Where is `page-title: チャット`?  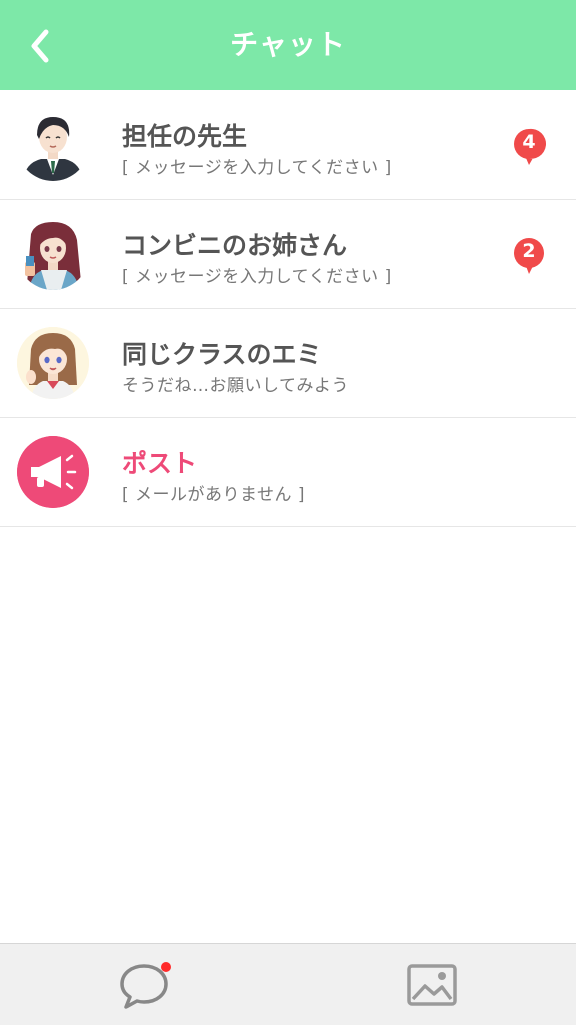
page-title: チャット is located at coordinates (288, 44).